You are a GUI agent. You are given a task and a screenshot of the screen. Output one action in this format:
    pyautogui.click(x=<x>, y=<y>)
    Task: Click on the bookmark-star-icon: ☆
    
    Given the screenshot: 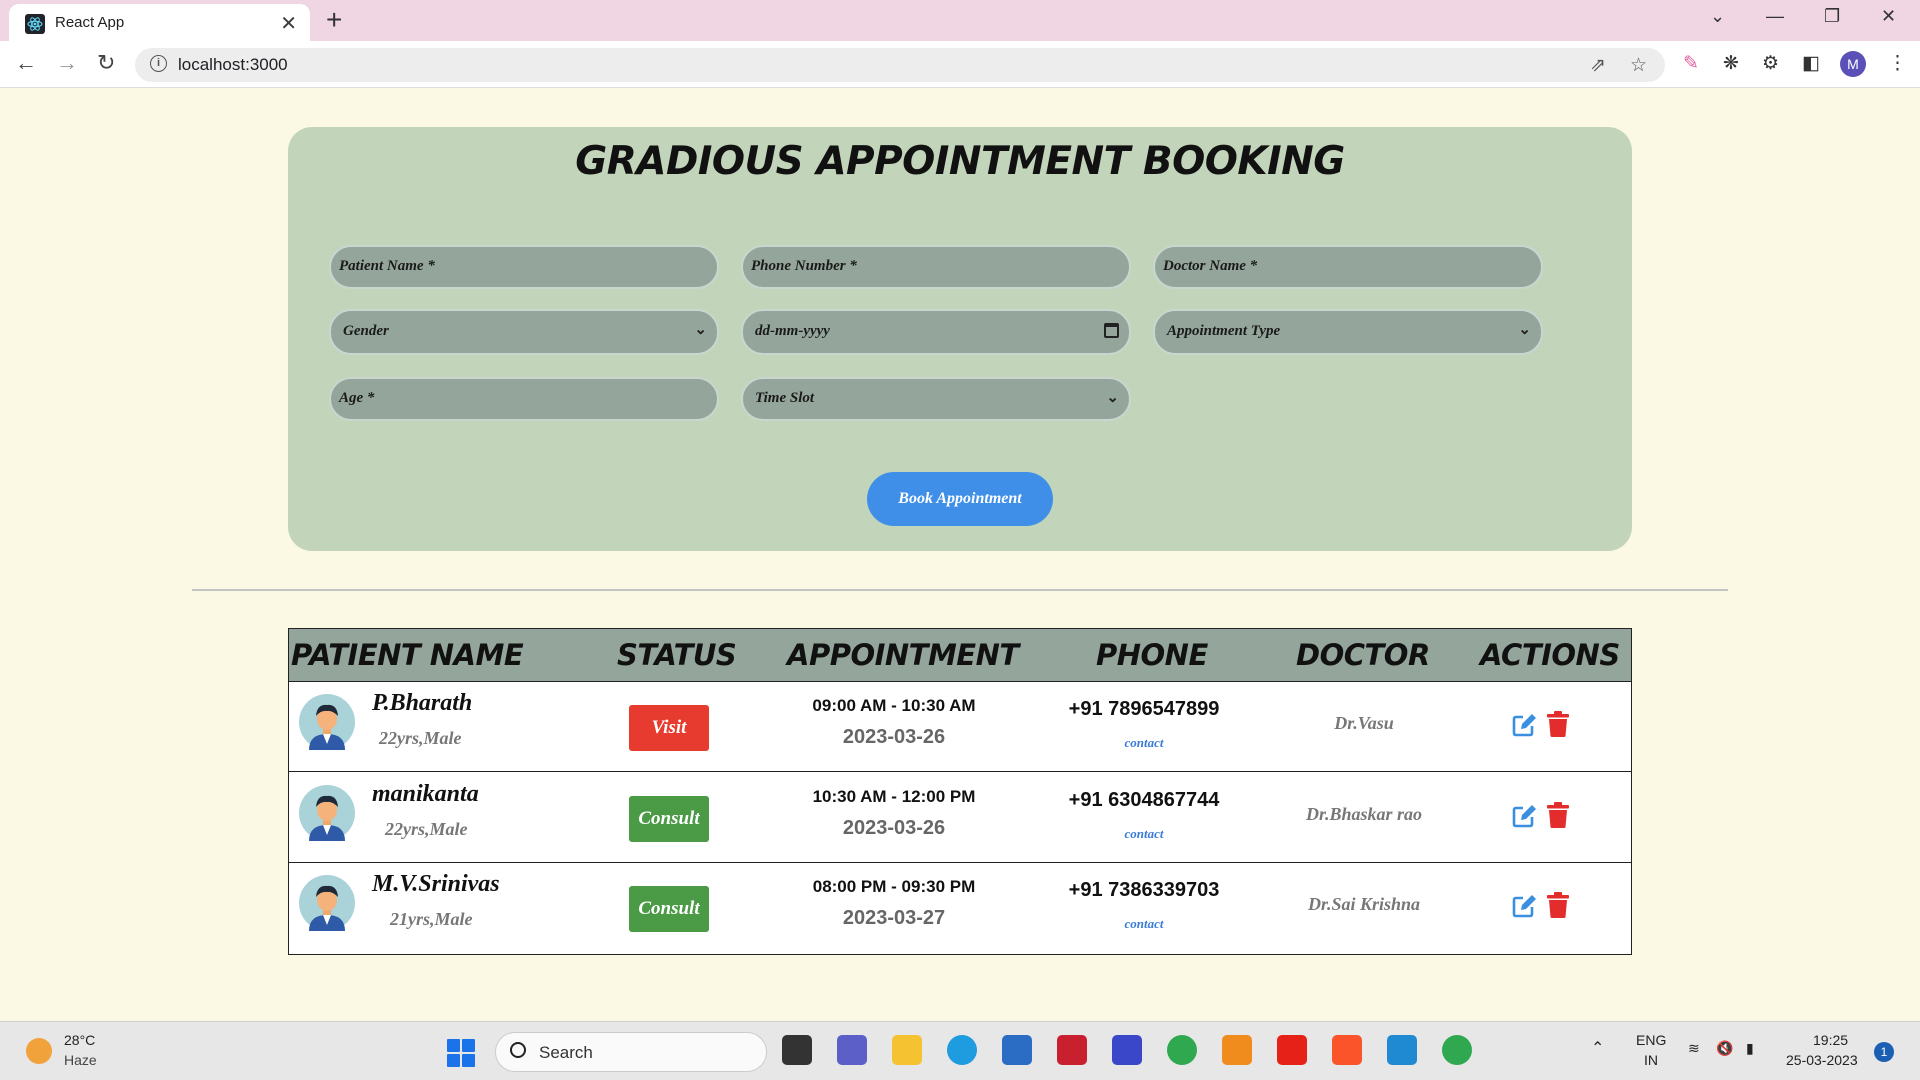 What is the action you would take?
    pyautogui.click(x=1638, y=65)
    